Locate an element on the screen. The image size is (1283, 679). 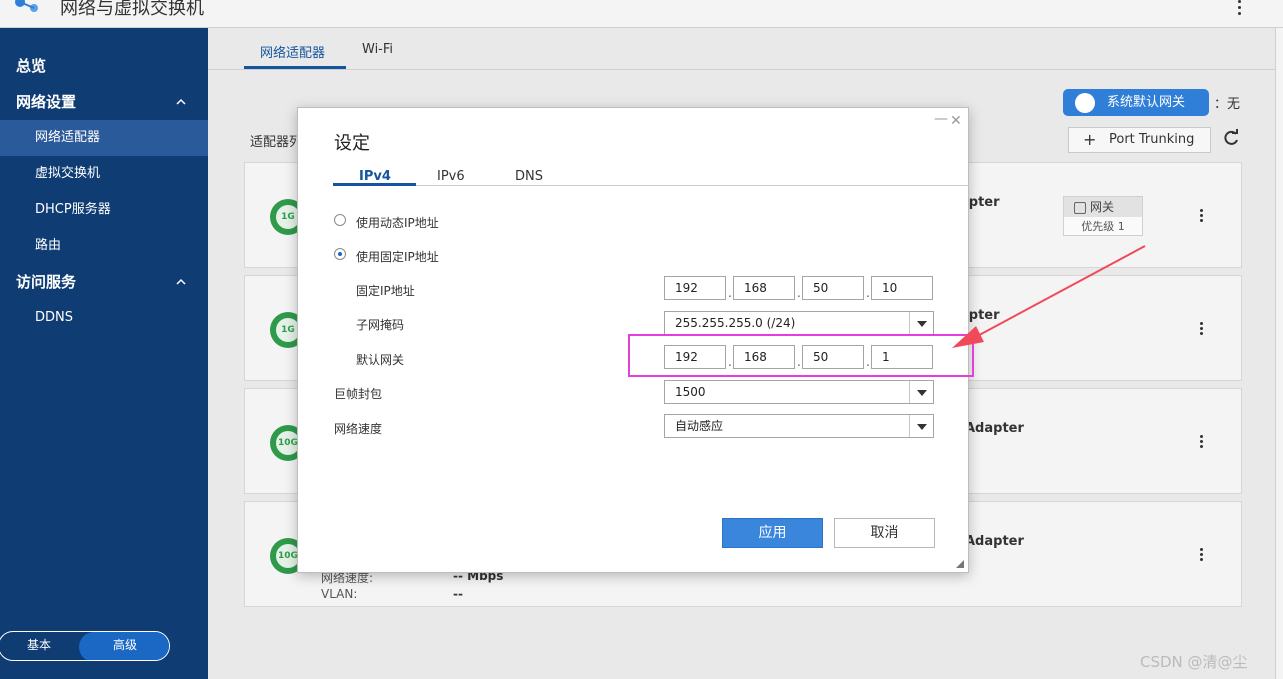
minimize-icon: — is located at coordinates (941, 119).